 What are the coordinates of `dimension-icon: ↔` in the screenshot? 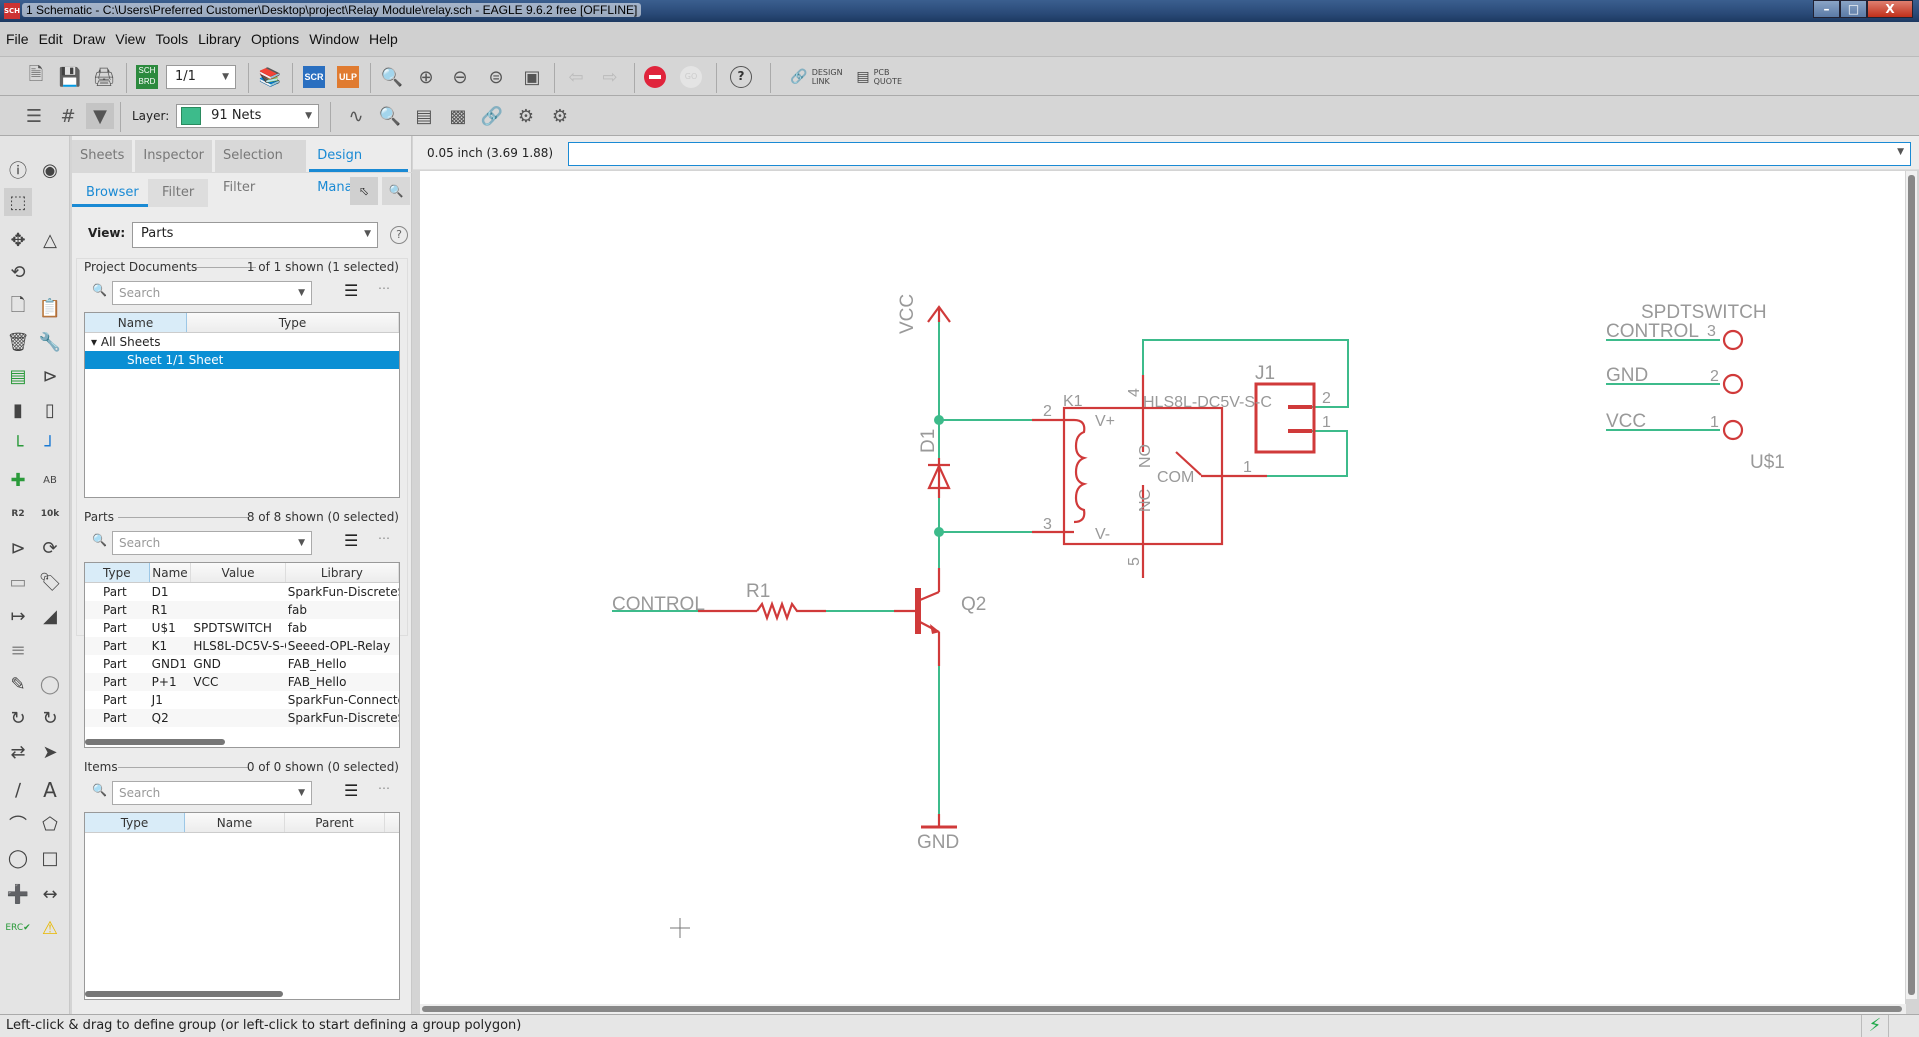 It's located at (50, 894).